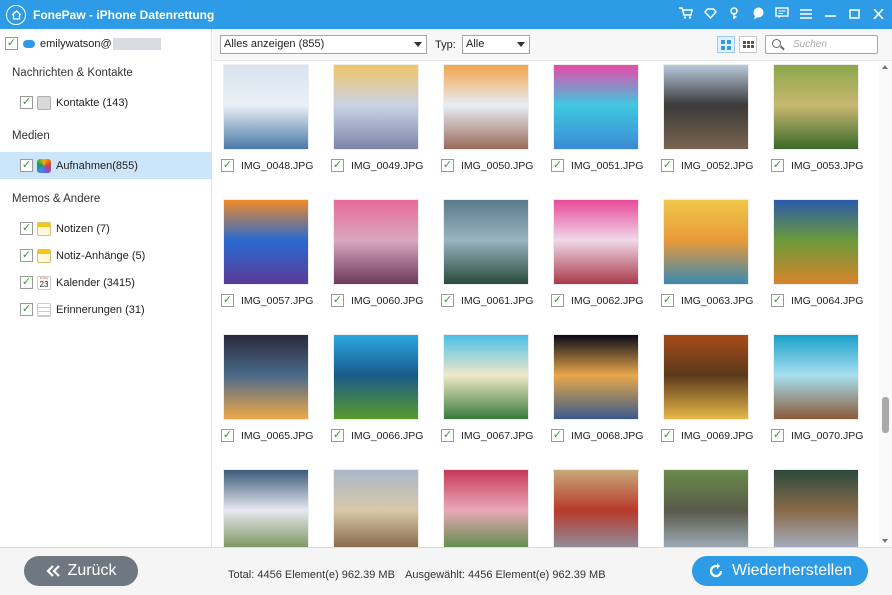  What do you see at coordinates (782, 14) in the screenshot?
I see `feedback-icon` at bounding box center [782, 14].